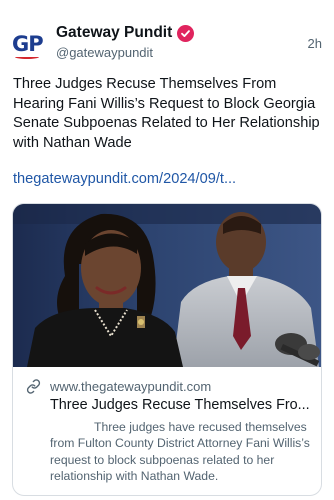 This screenshot has height=500, width=334. What do you see at coordinates (130, 386) in the screenshot?
I see `card-domain: www.thegatewaypundit.com` at bounding box center [130, 386].